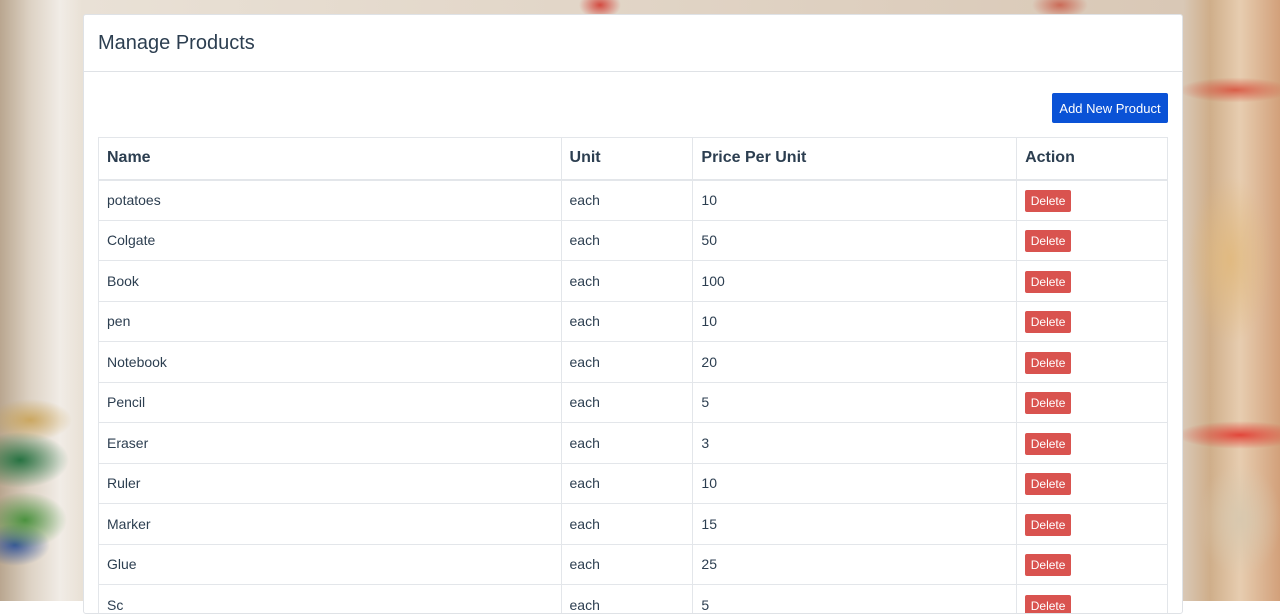  I want to click on table-row: Glue each 25 Delete, so click(633, 564).